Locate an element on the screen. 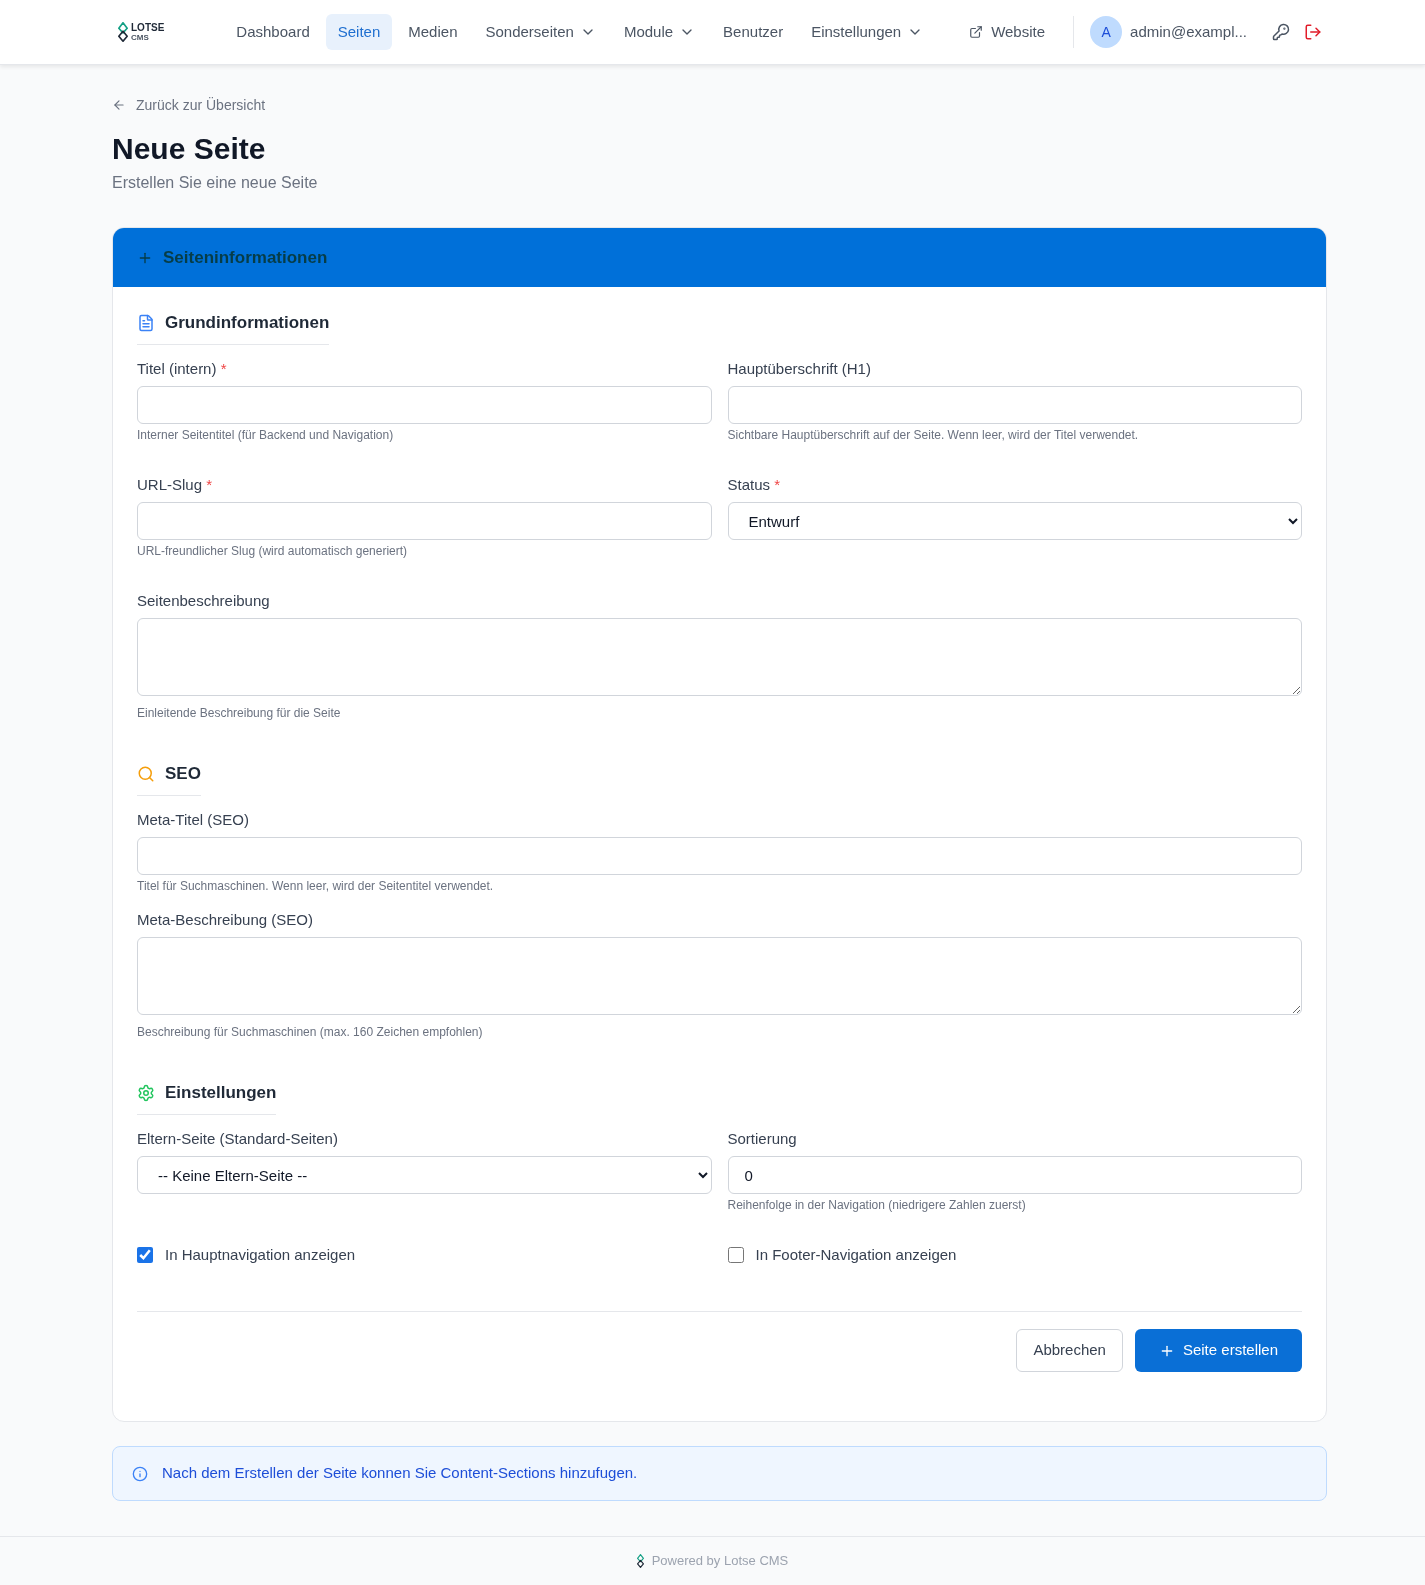 The width and height of the screenshot is (1425, 1585). cancel-button: Abbrechen is located at coordinates (1069, 1350).